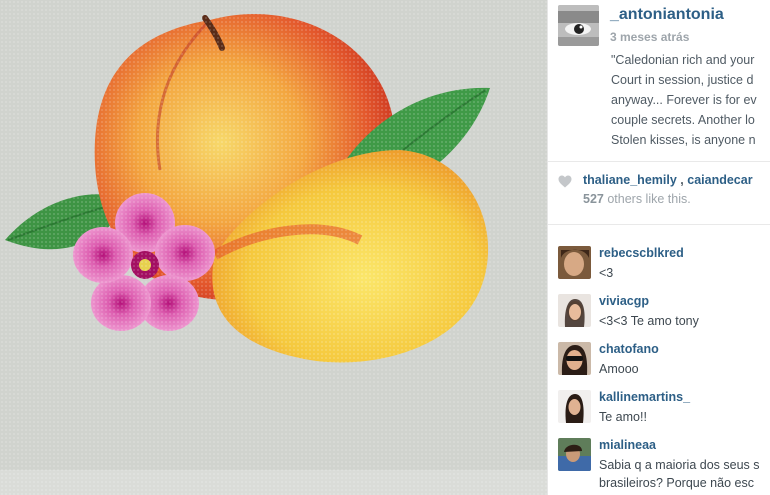  What do you see at coordinates (565, 181) in the screenshot?
I see `heart-icon` at bounding box center [565, 181].